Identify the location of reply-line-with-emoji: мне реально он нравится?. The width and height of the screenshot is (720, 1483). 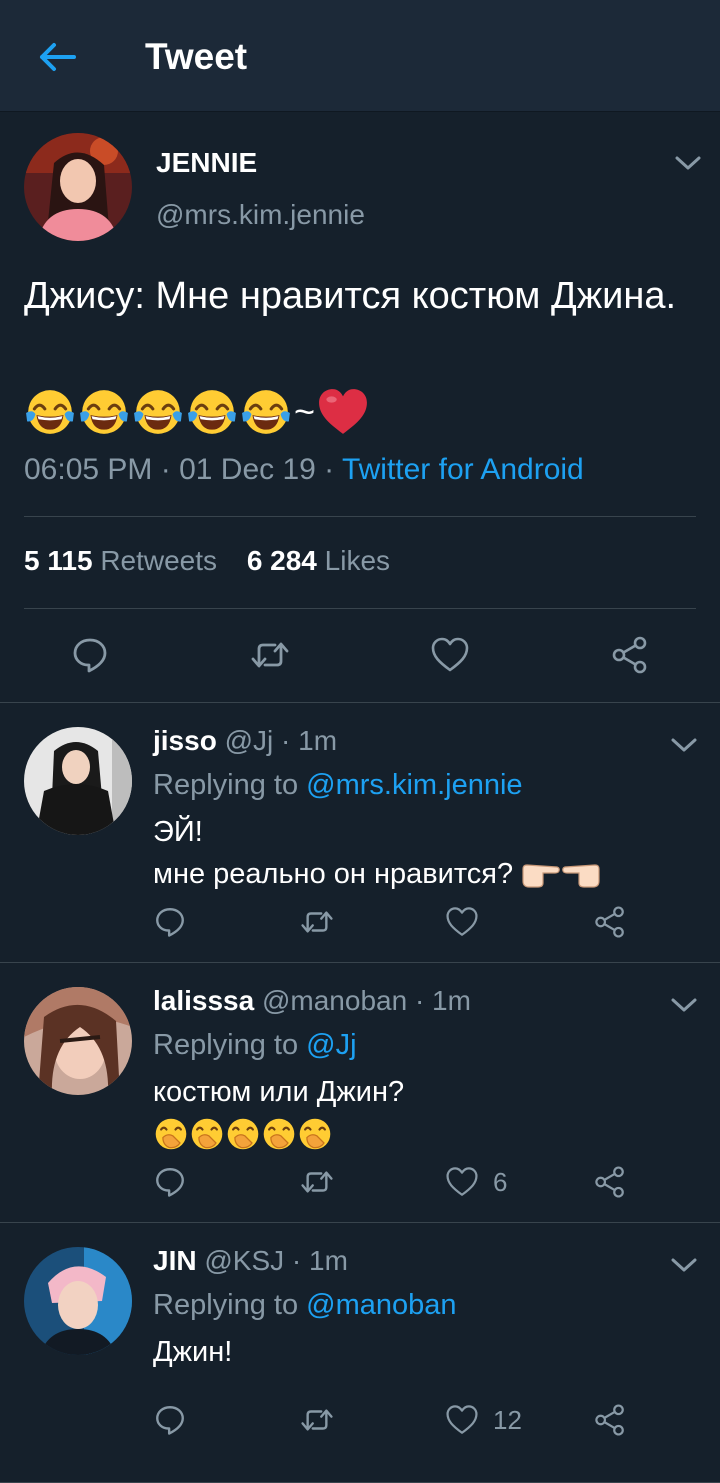
(377, 874).